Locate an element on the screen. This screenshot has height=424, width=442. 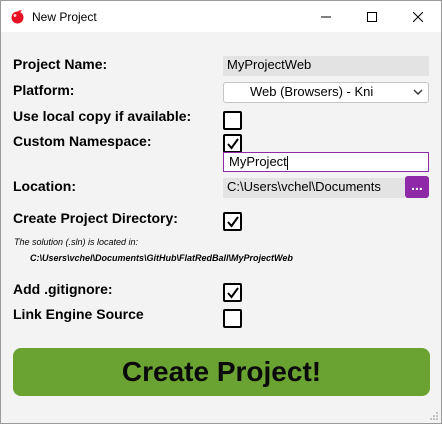
project-name-input: MyProjectWeb is located at coordinates (326, 66).